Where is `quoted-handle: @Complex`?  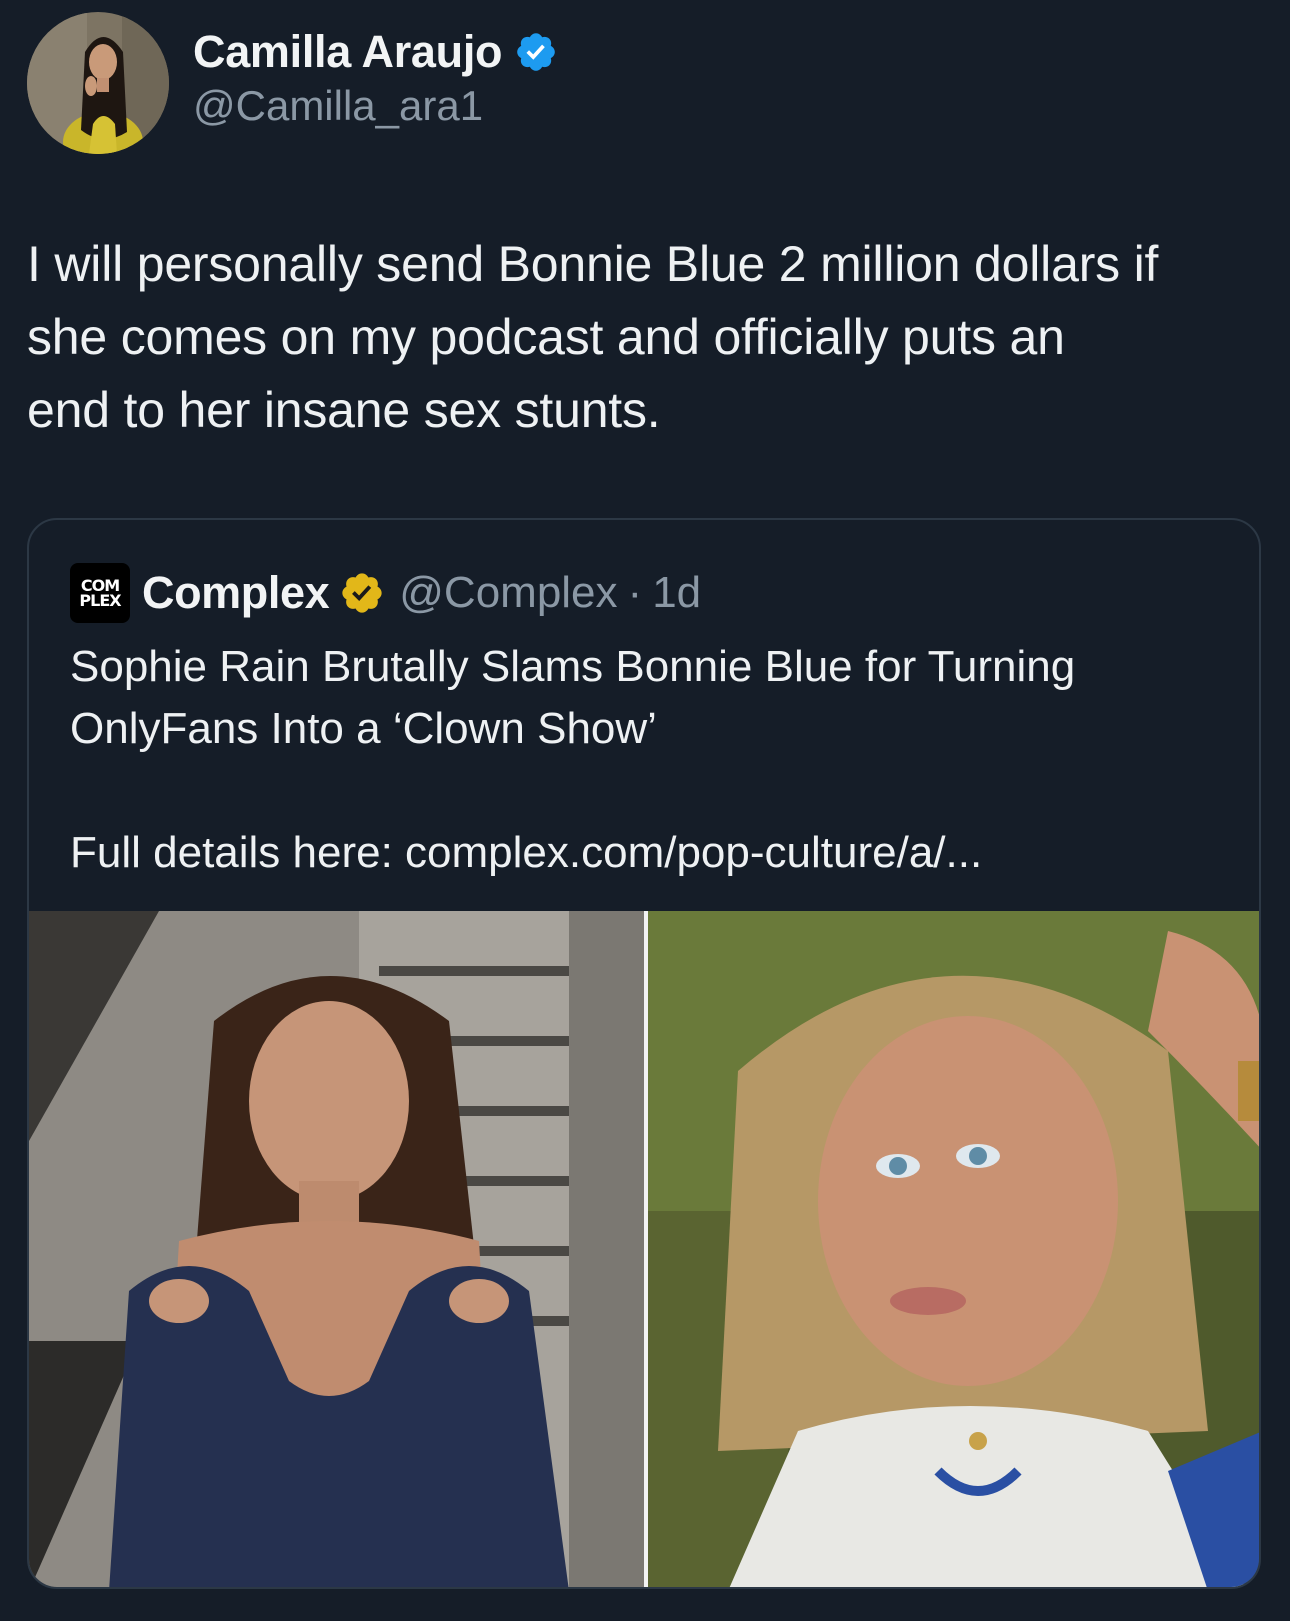
quoted-handle: @Complex is located at coordinates (508, 593).